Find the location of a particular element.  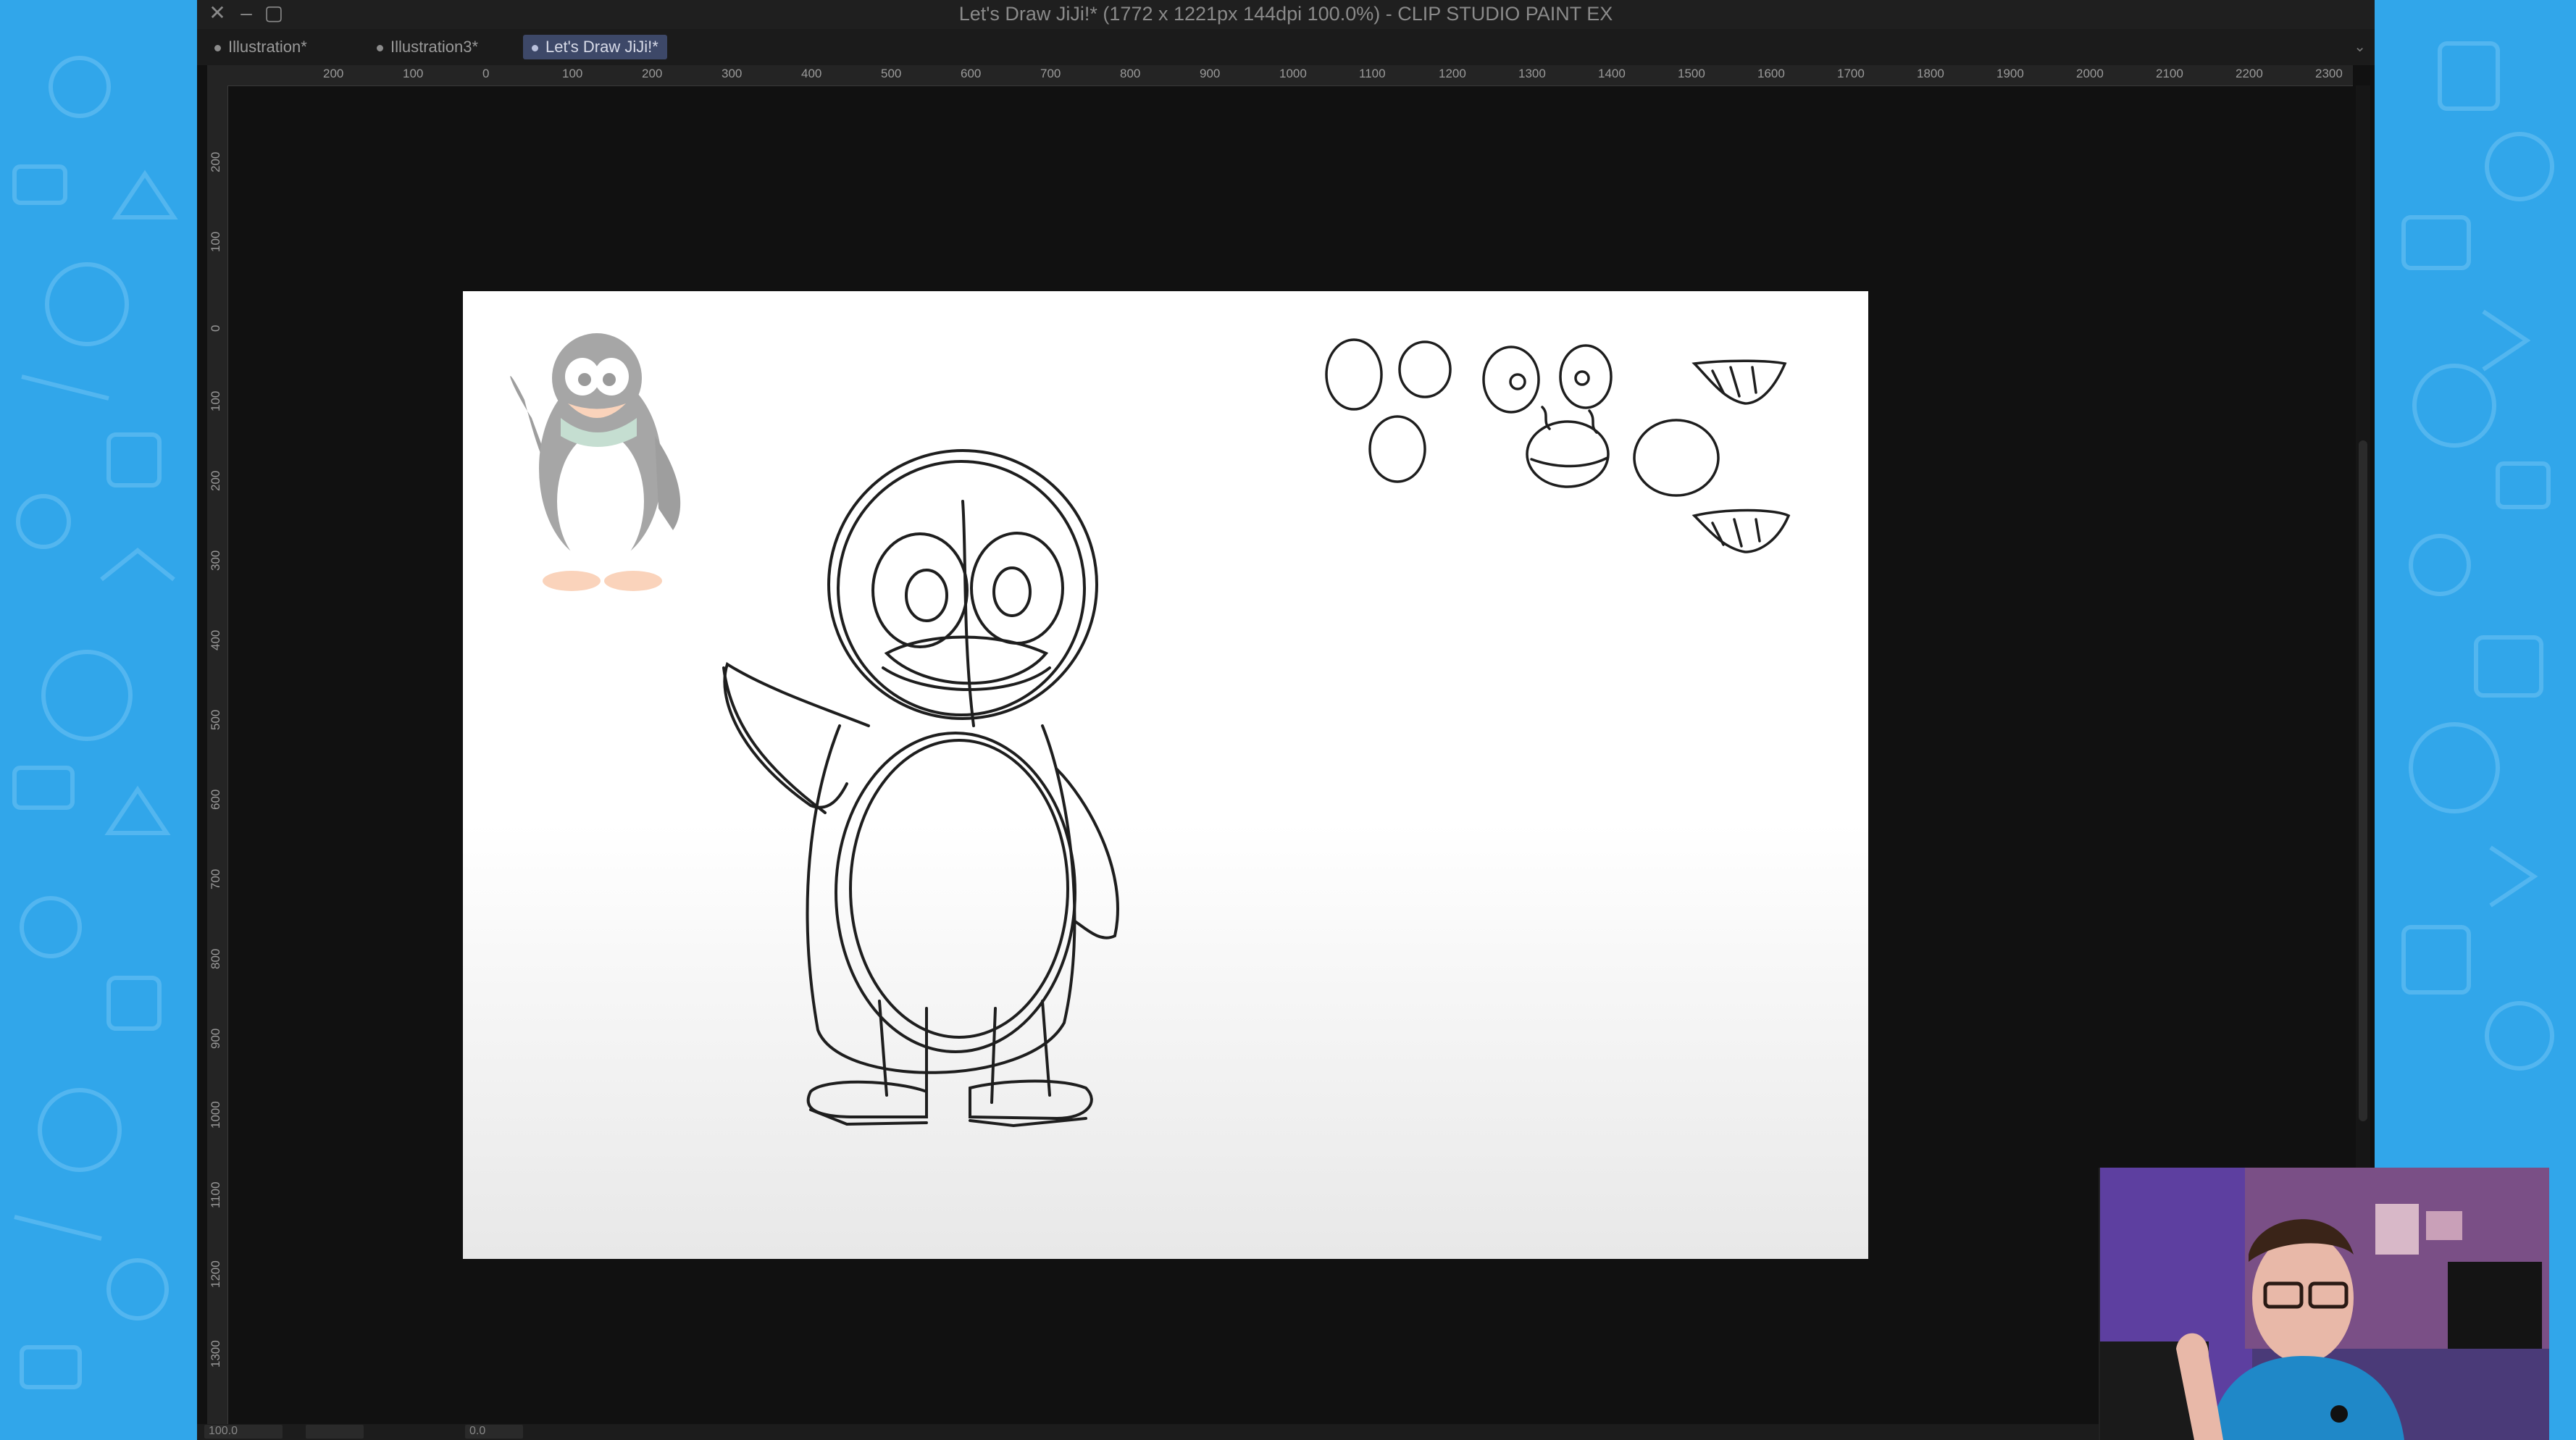

ruler-tick-label: 1600 is located at coordinates (1771, 73).